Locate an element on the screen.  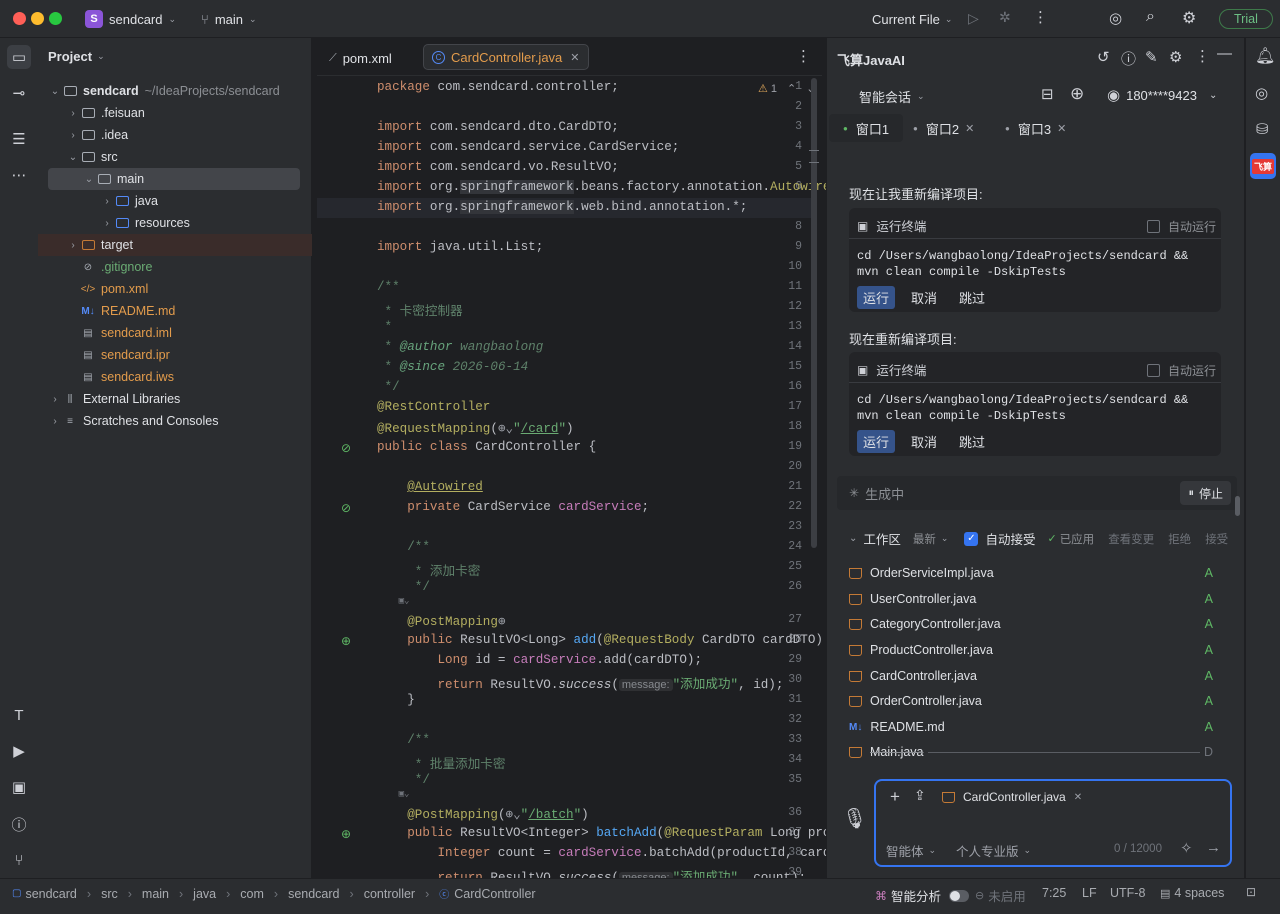
ai-chat-icon: ◎ is located at coordinates (1261, 93).